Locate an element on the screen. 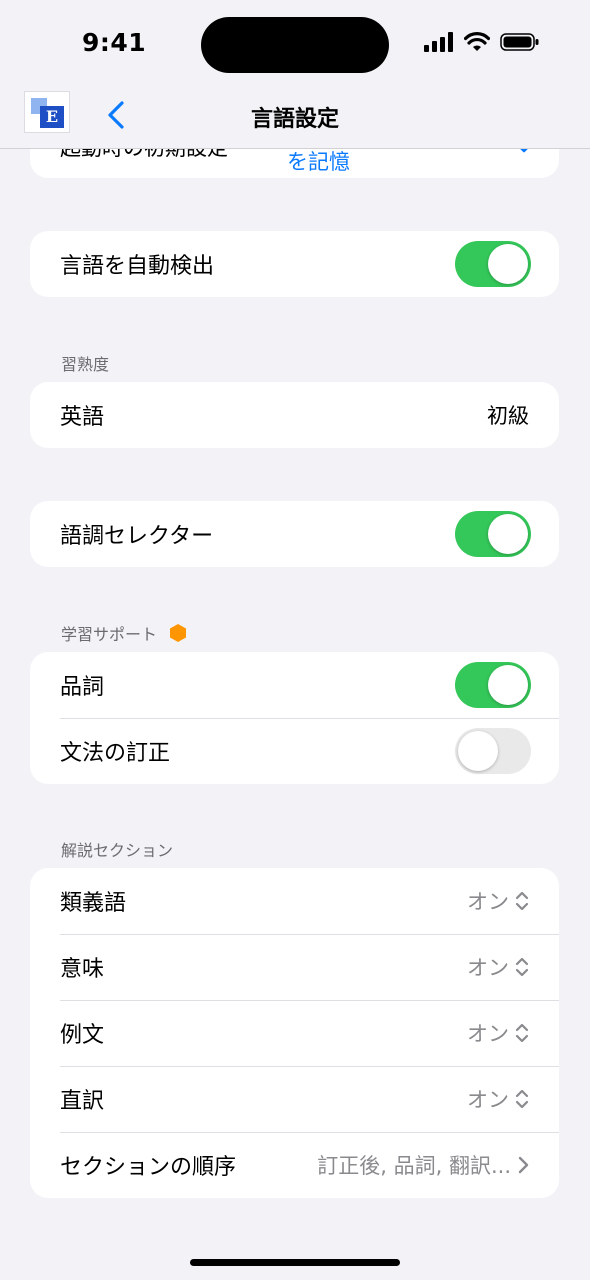  auto-detect-row: 言語を自動検出 is located at coordinates (294, 264).